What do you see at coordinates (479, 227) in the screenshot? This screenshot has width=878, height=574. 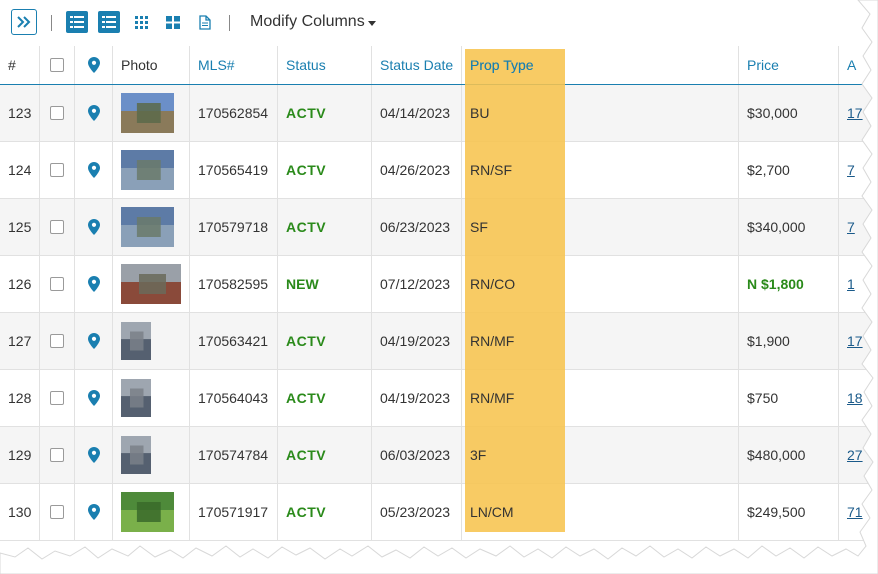 I see `row-prop-type: SF` at bounding box center [479, 227].